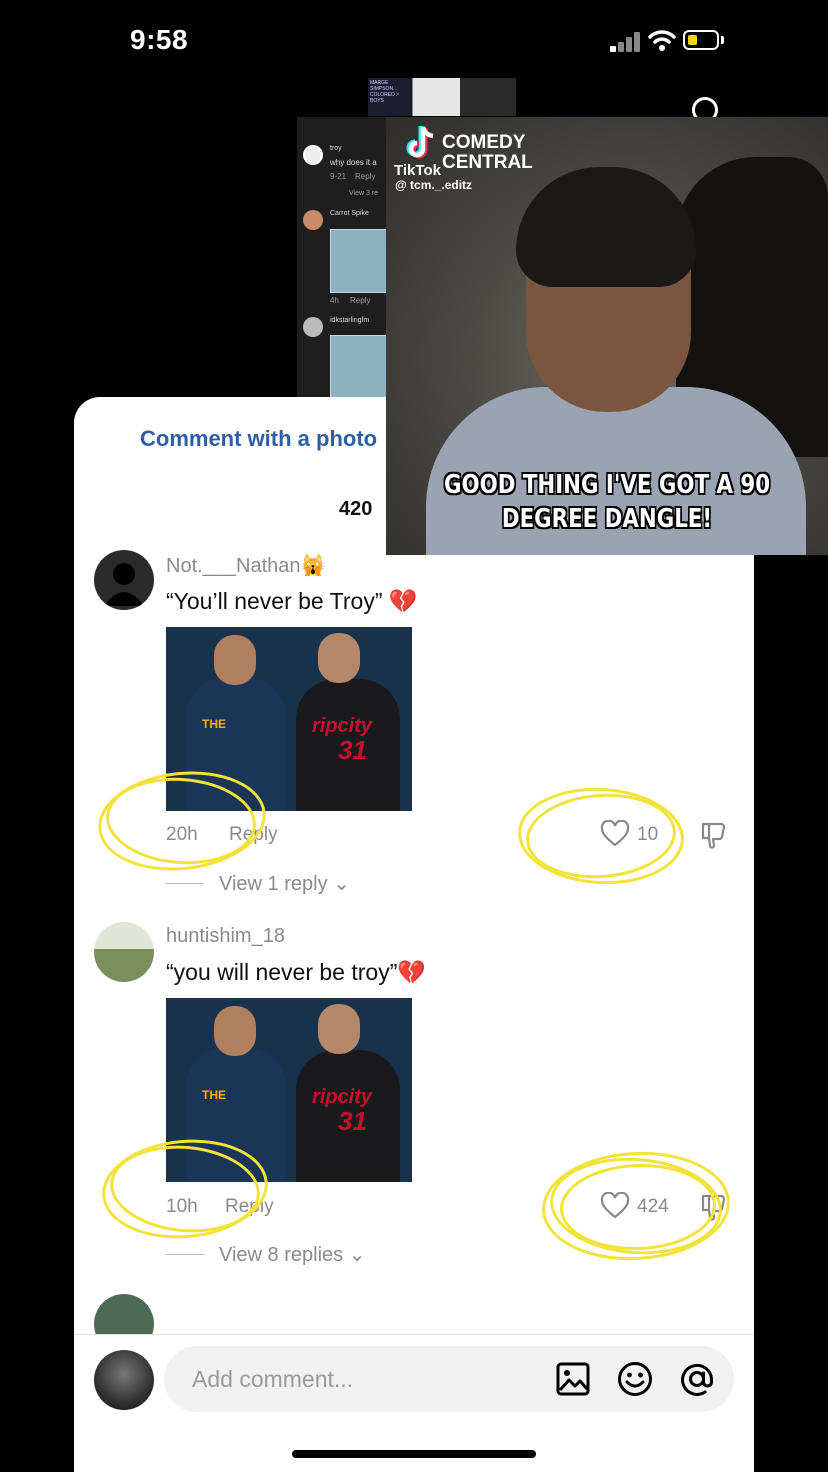 The width and height of the screenshot is (828, 1472). Describe the element at coordinates (292, 1254) in the screenshot. I see `view-replies-button: View 8 replies ⌄` at that location.